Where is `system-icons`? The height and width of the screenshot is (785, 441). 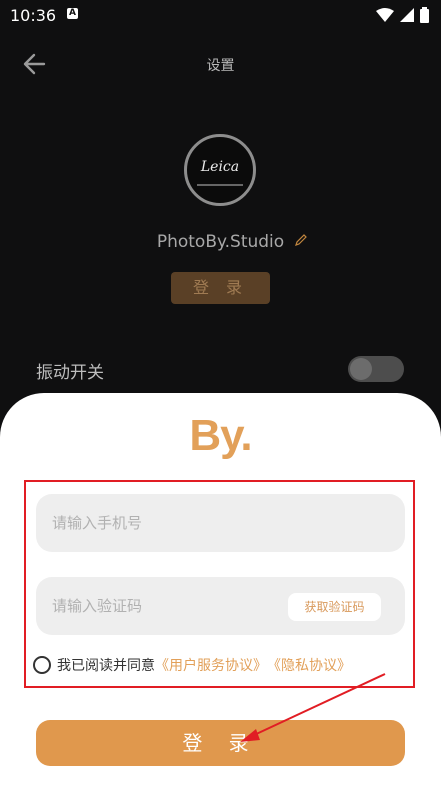
system-icons is located at coordinates (402, 15).